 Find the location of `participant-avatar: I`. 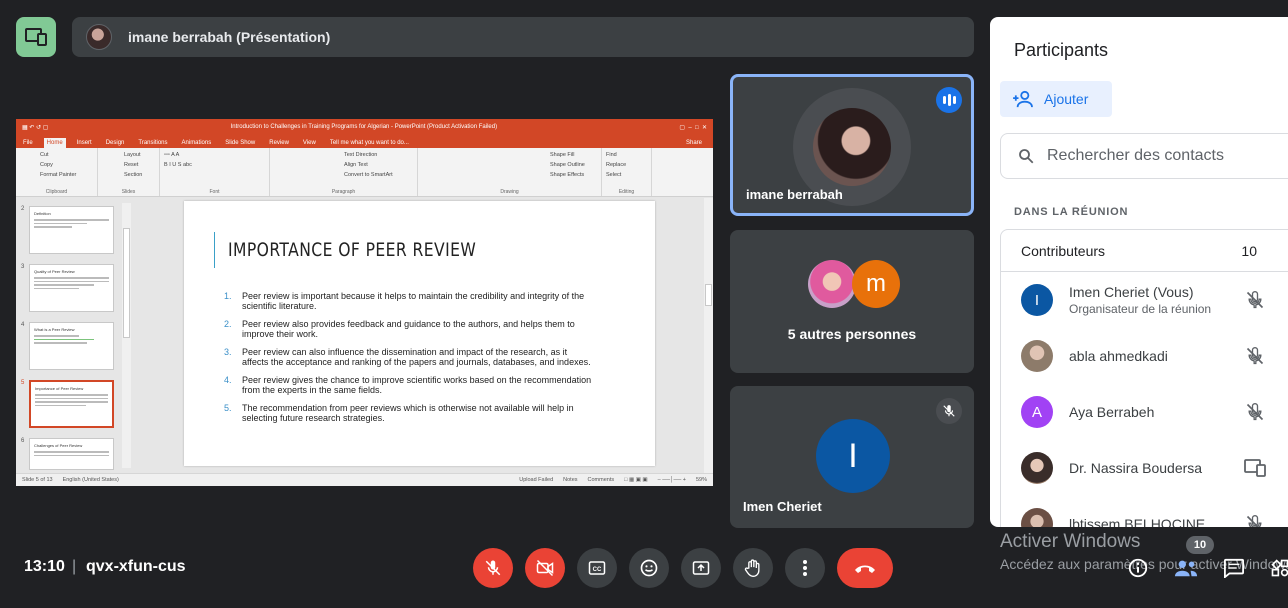

participant-avatar: I is located at coordinates (1037, 300).